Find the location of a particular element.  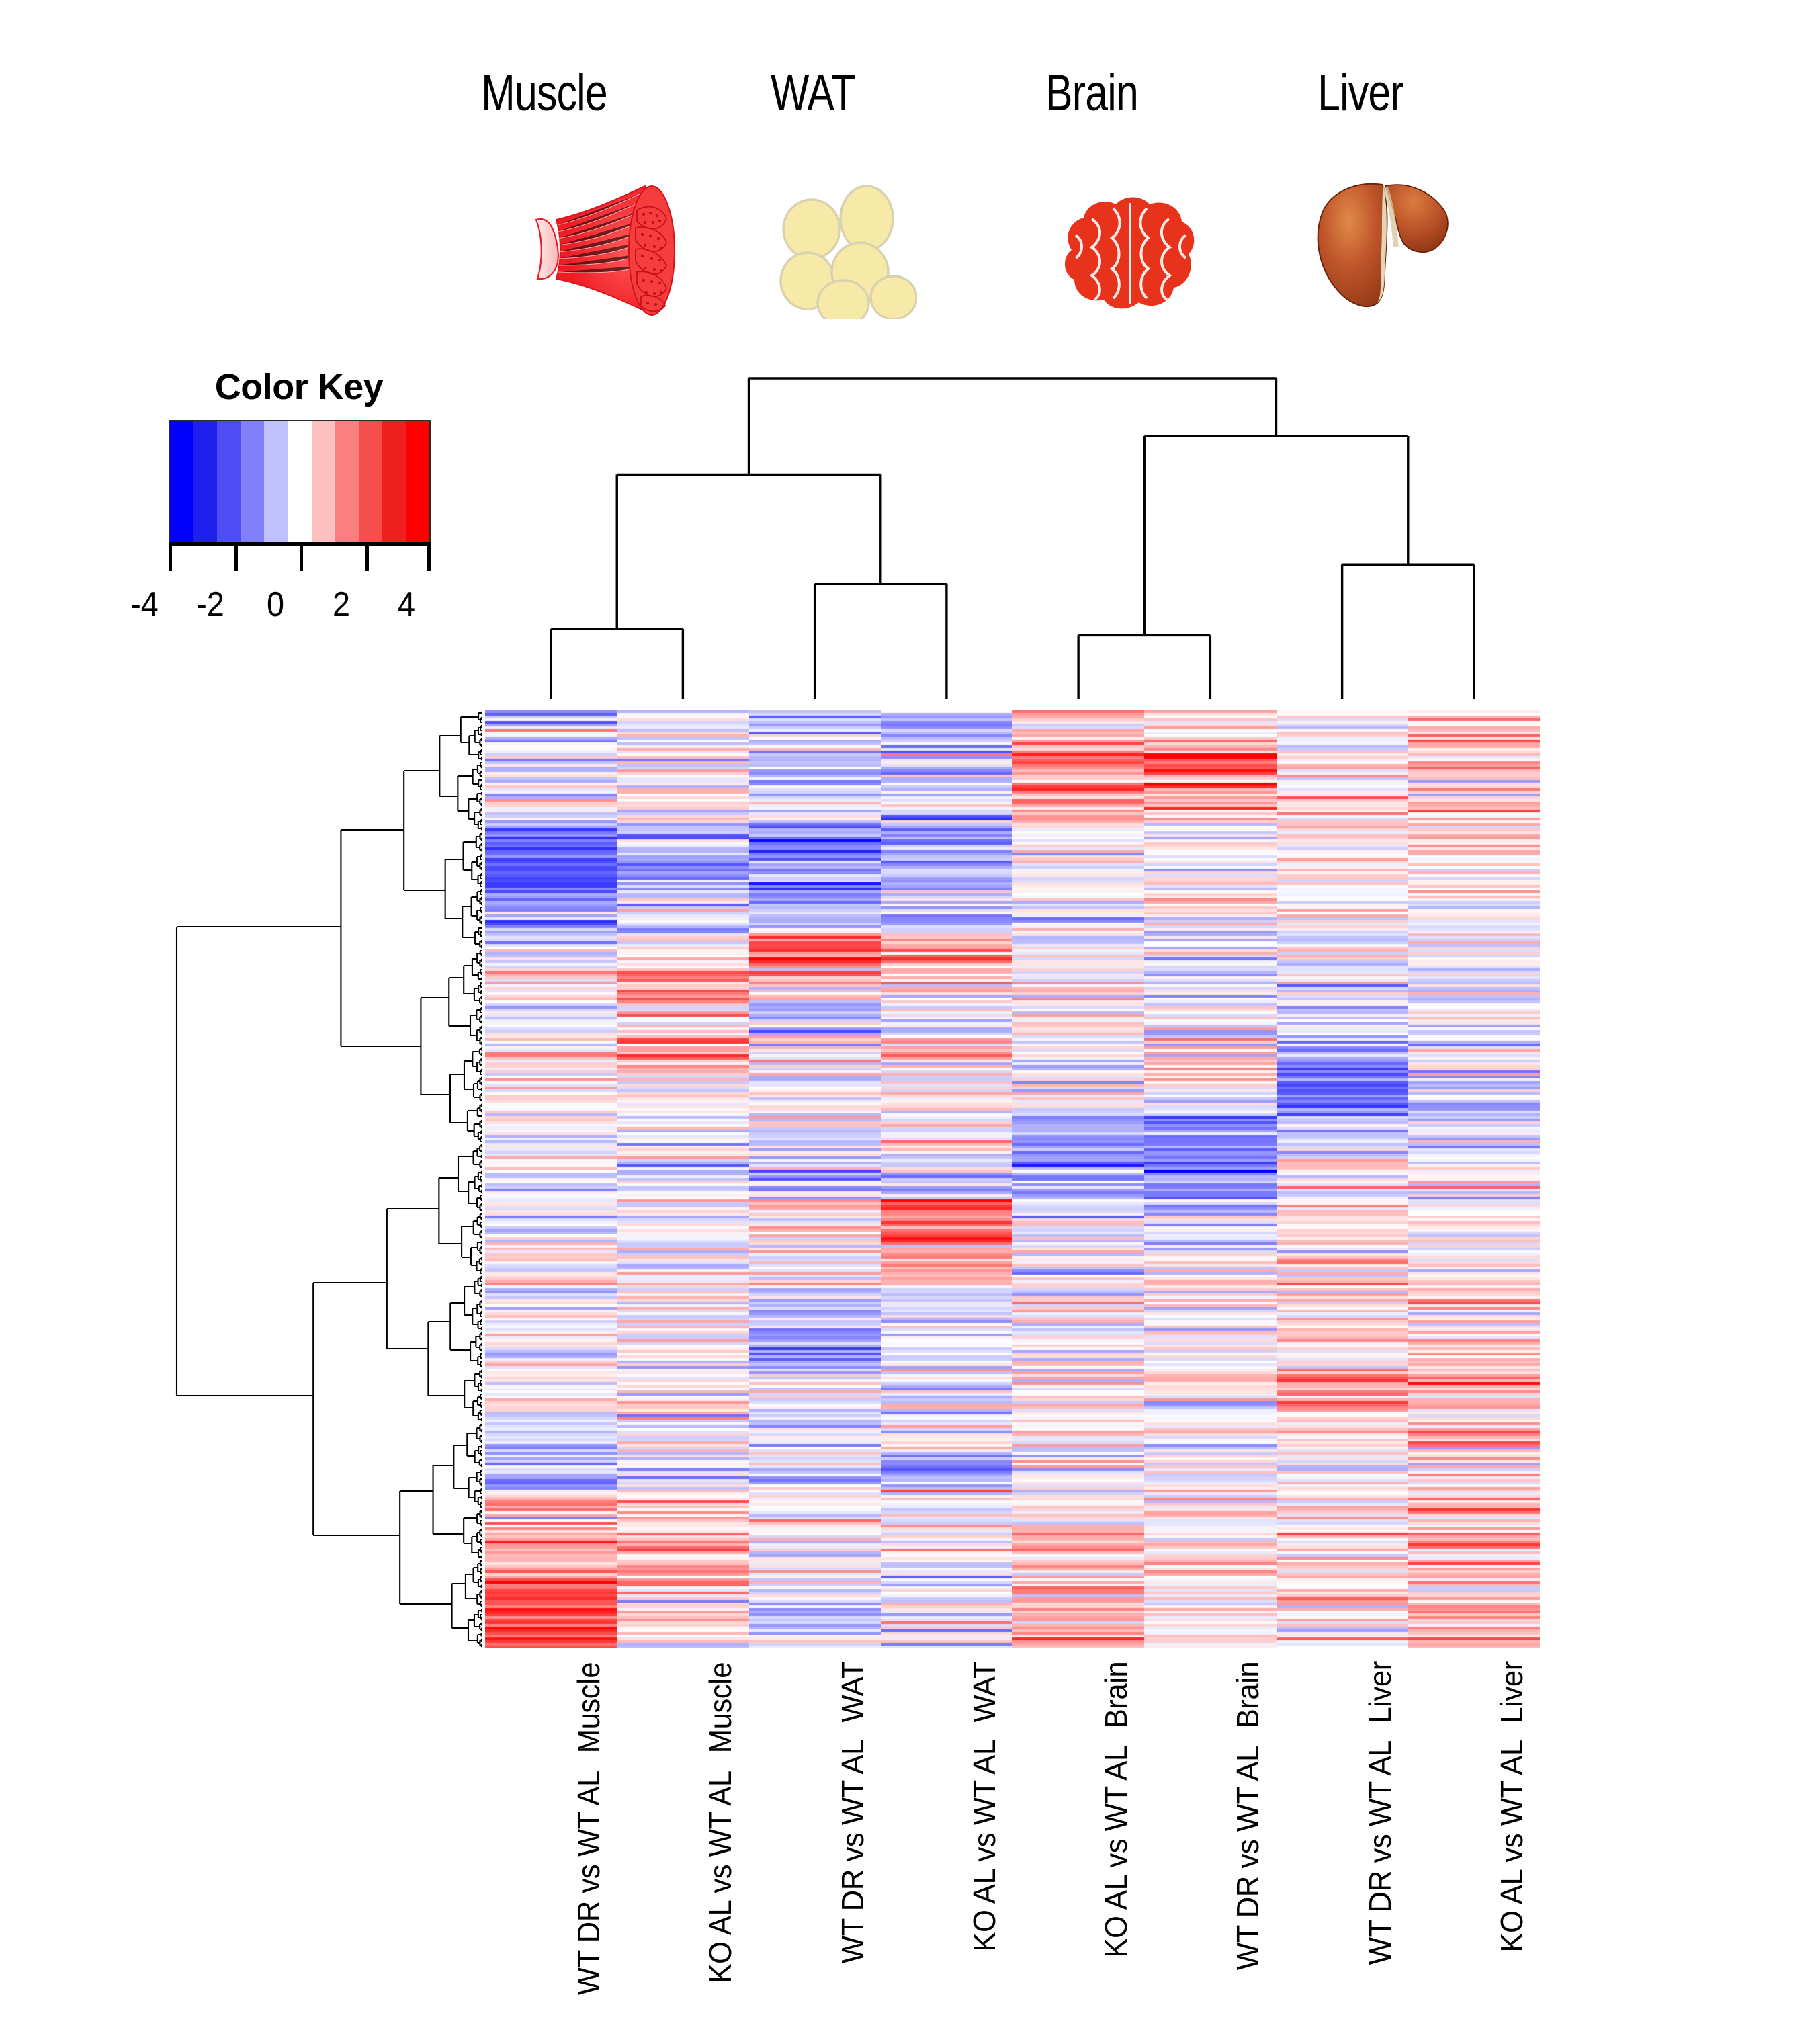

column-label-tissue-3: WAT is located at coordinates (984, 1692).